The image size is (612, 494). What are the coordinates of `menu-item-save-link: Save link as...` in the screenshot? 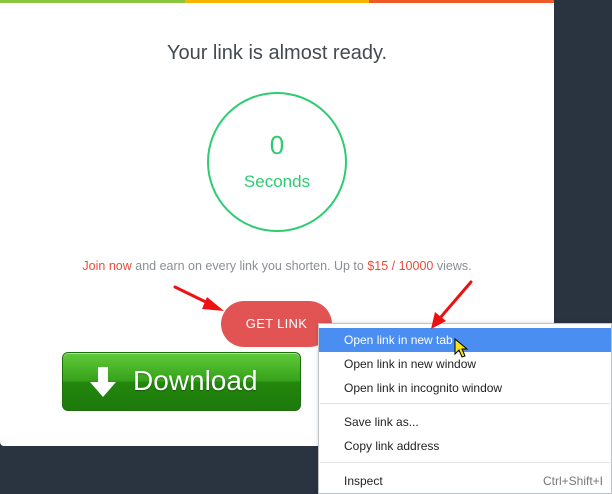 It's located at (465, 422).